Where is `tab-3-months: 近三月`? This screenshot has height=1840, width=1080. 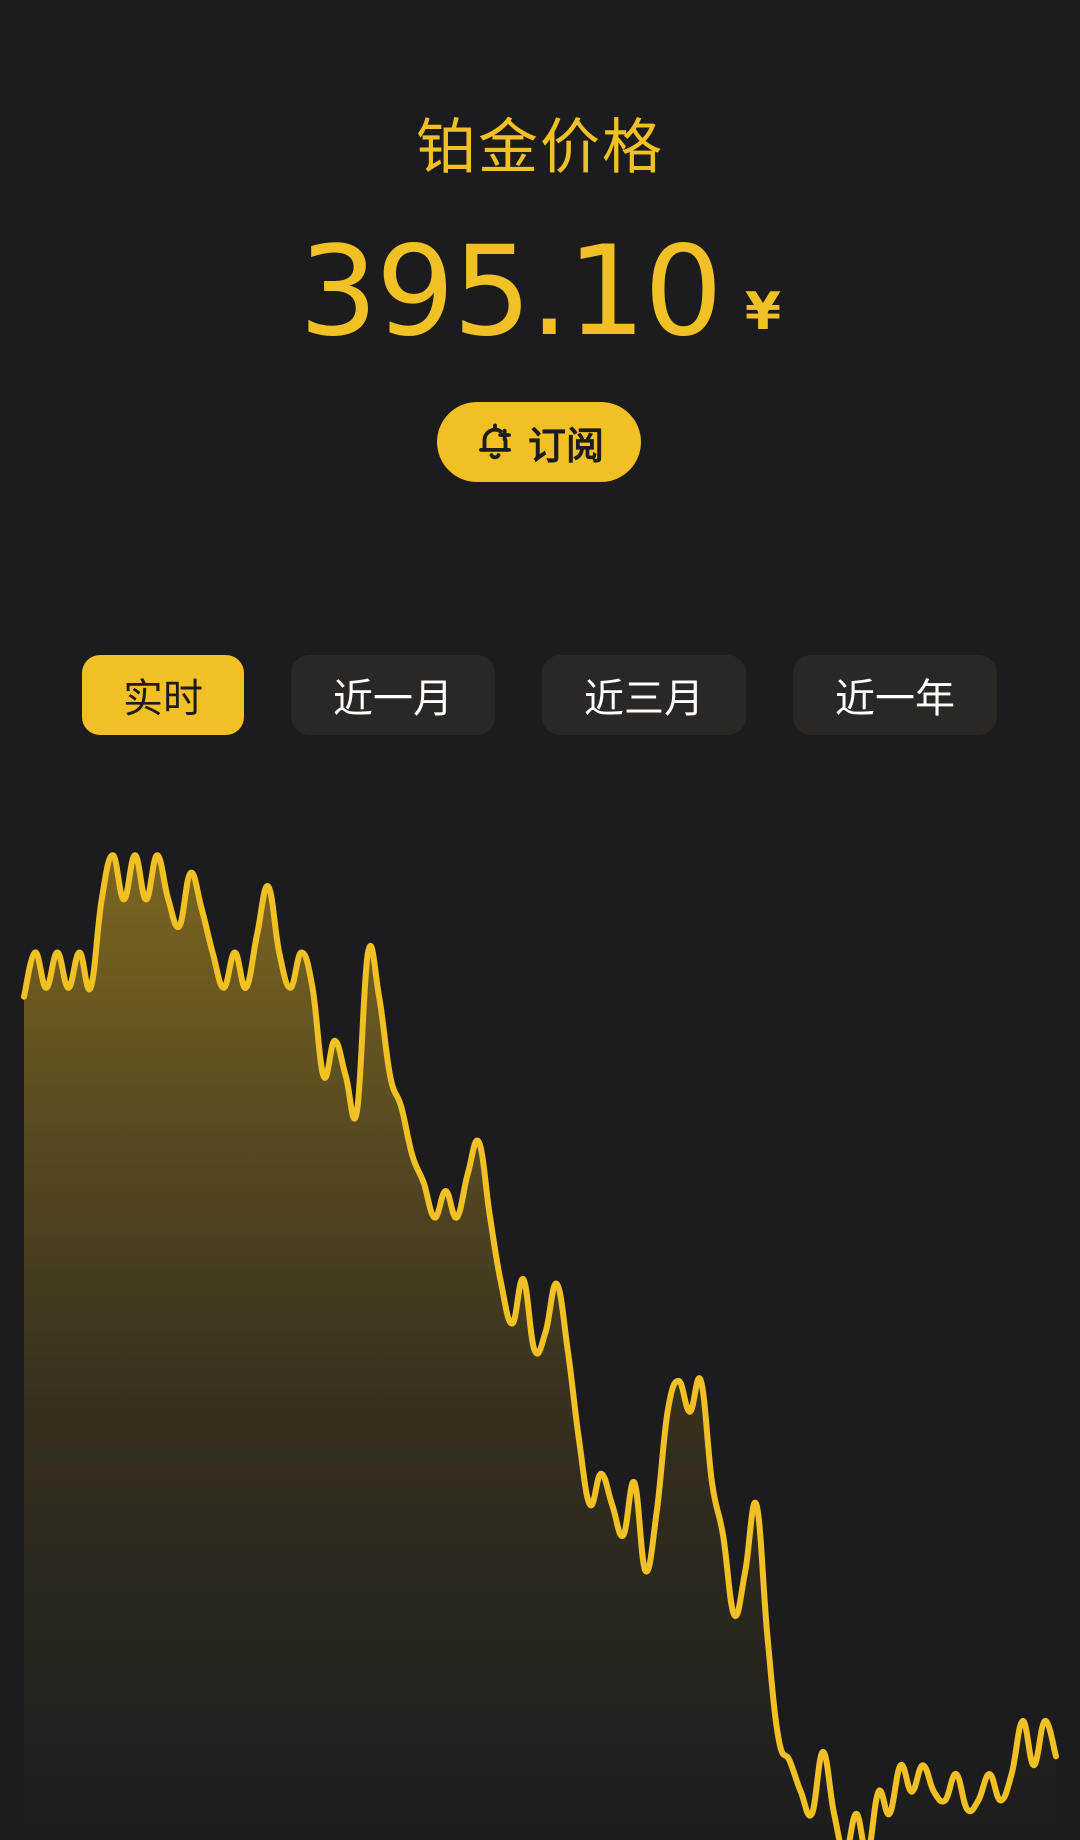
tab-3-months: 近三月 is located at coordinates (644, 695).